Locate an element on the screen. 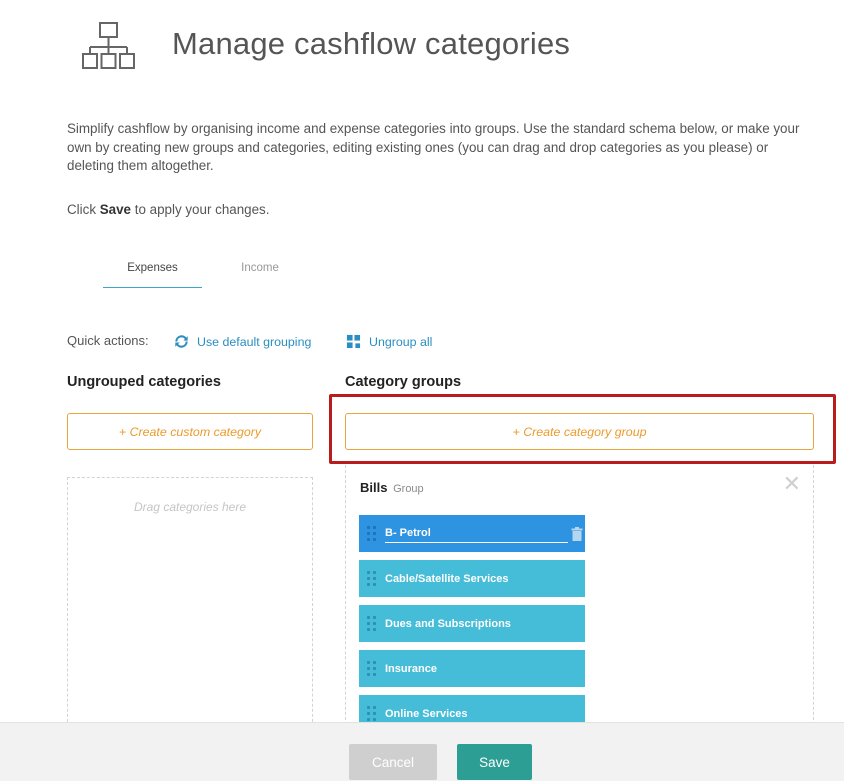 The width and height of the screenshot is (844, 781). use-default-grouping-link: Use default grouping is located at coordinates (242, 341).